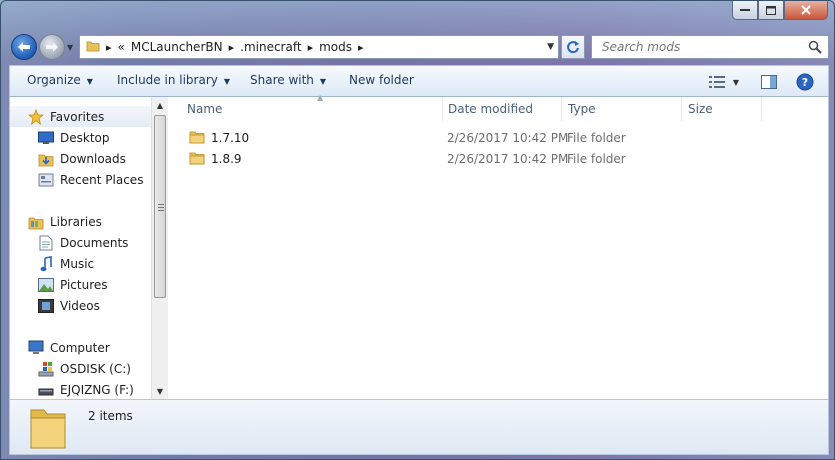 Image resolution: width=835 pixels, height=460 pixels. Describe the element at coordinates (226, 159) in the screenshot. I see `file-name: 1.8.9` at that location.